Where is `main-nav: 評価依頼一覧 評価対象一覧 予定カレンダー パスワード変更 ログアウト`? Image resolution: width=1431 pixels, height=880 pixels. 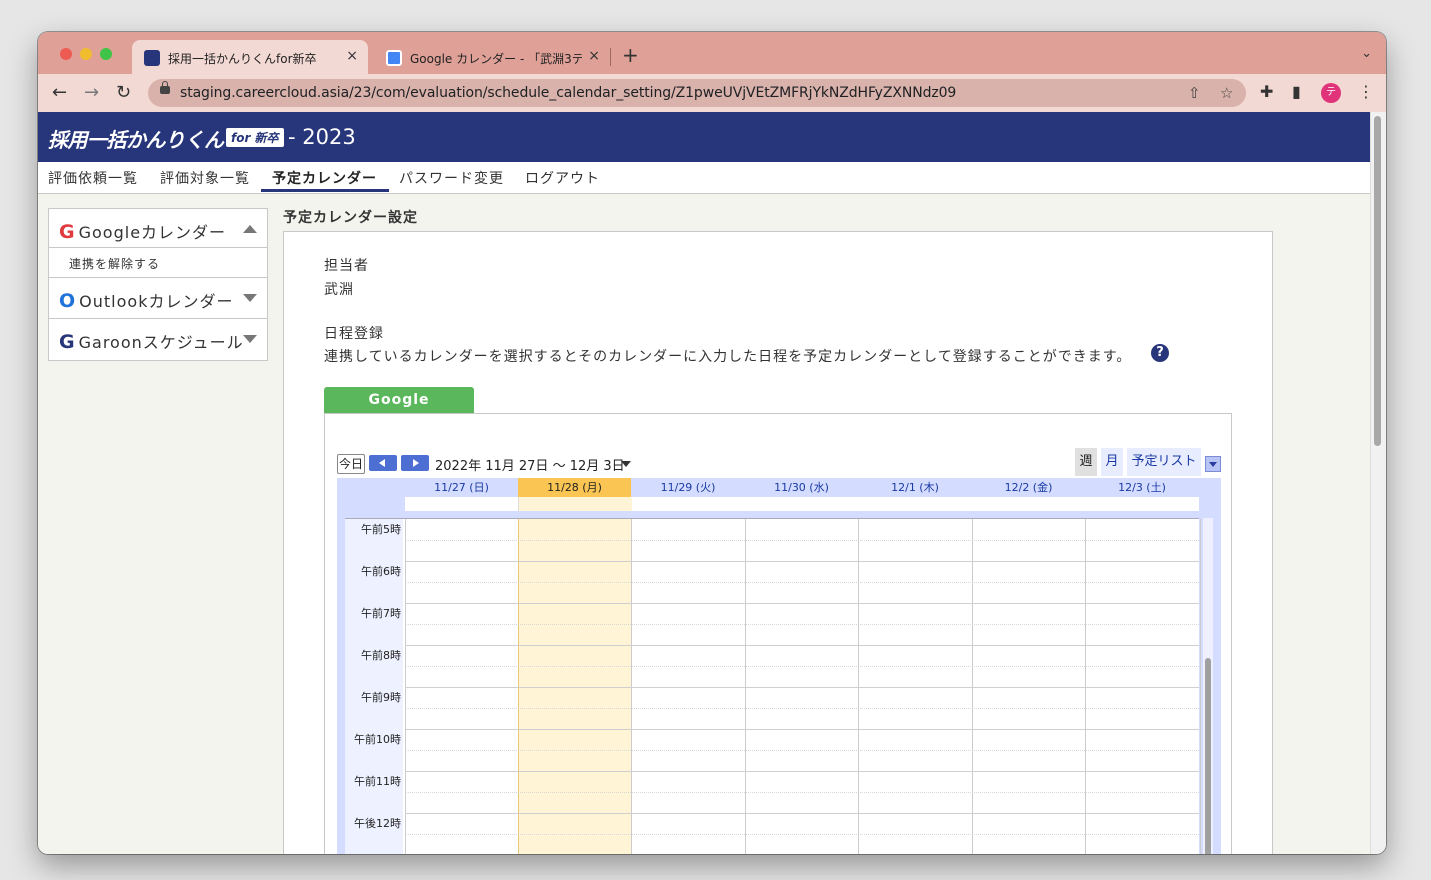
main-nav: 評価依頼一覧 評価対象一覧 予定カレンダー パスワード変更 ログアウト is located at coordinates (704, 178).